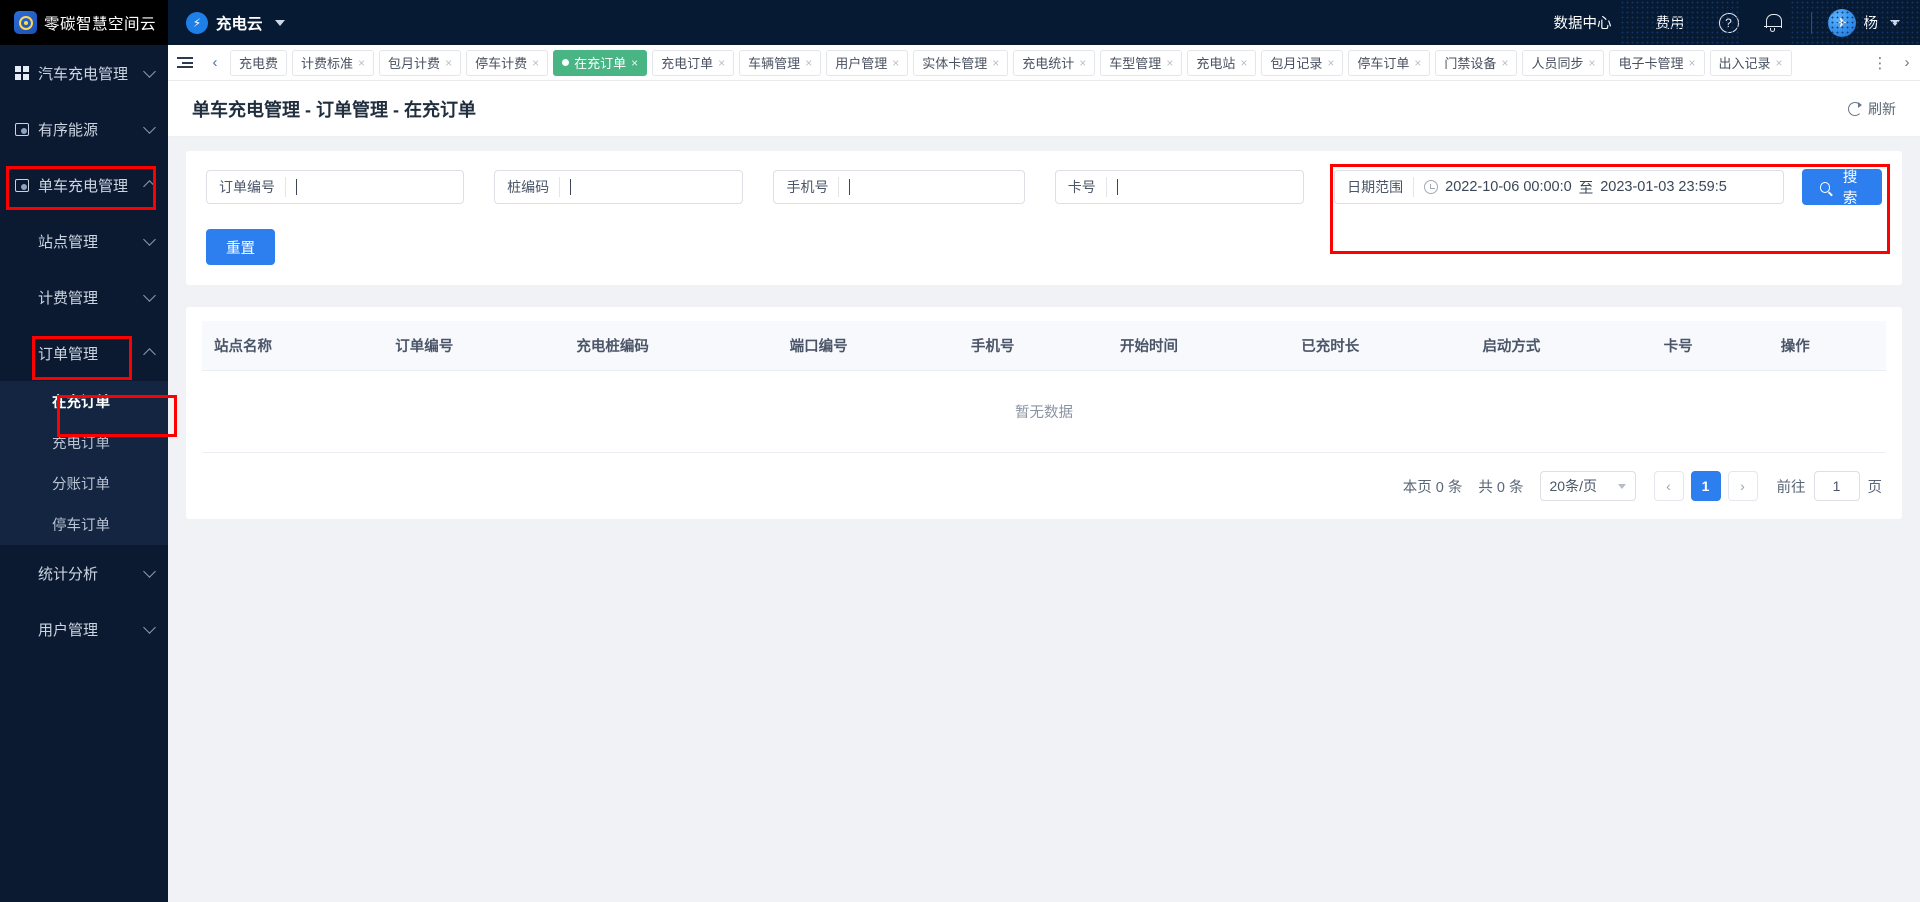 Image resolution: width=1920 pixels, height=902 pixels. Describe the element at coordinates (600, 62) in the screenshot. I see `tab-charging-now: 在充订单 ×` at that location.